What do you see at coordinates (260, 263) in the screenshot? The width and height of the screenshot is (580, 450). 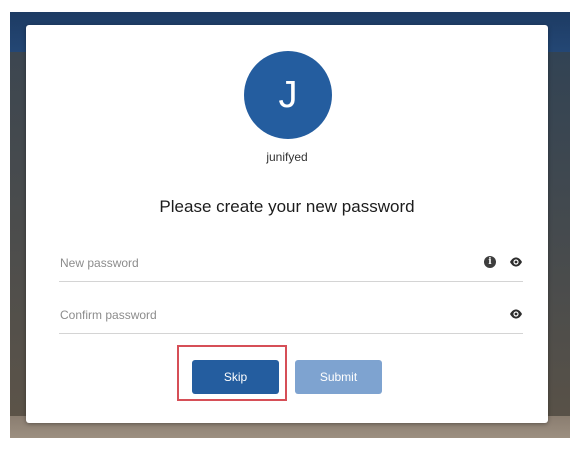 I see `new-password-input` at bounding box center [260, 263].